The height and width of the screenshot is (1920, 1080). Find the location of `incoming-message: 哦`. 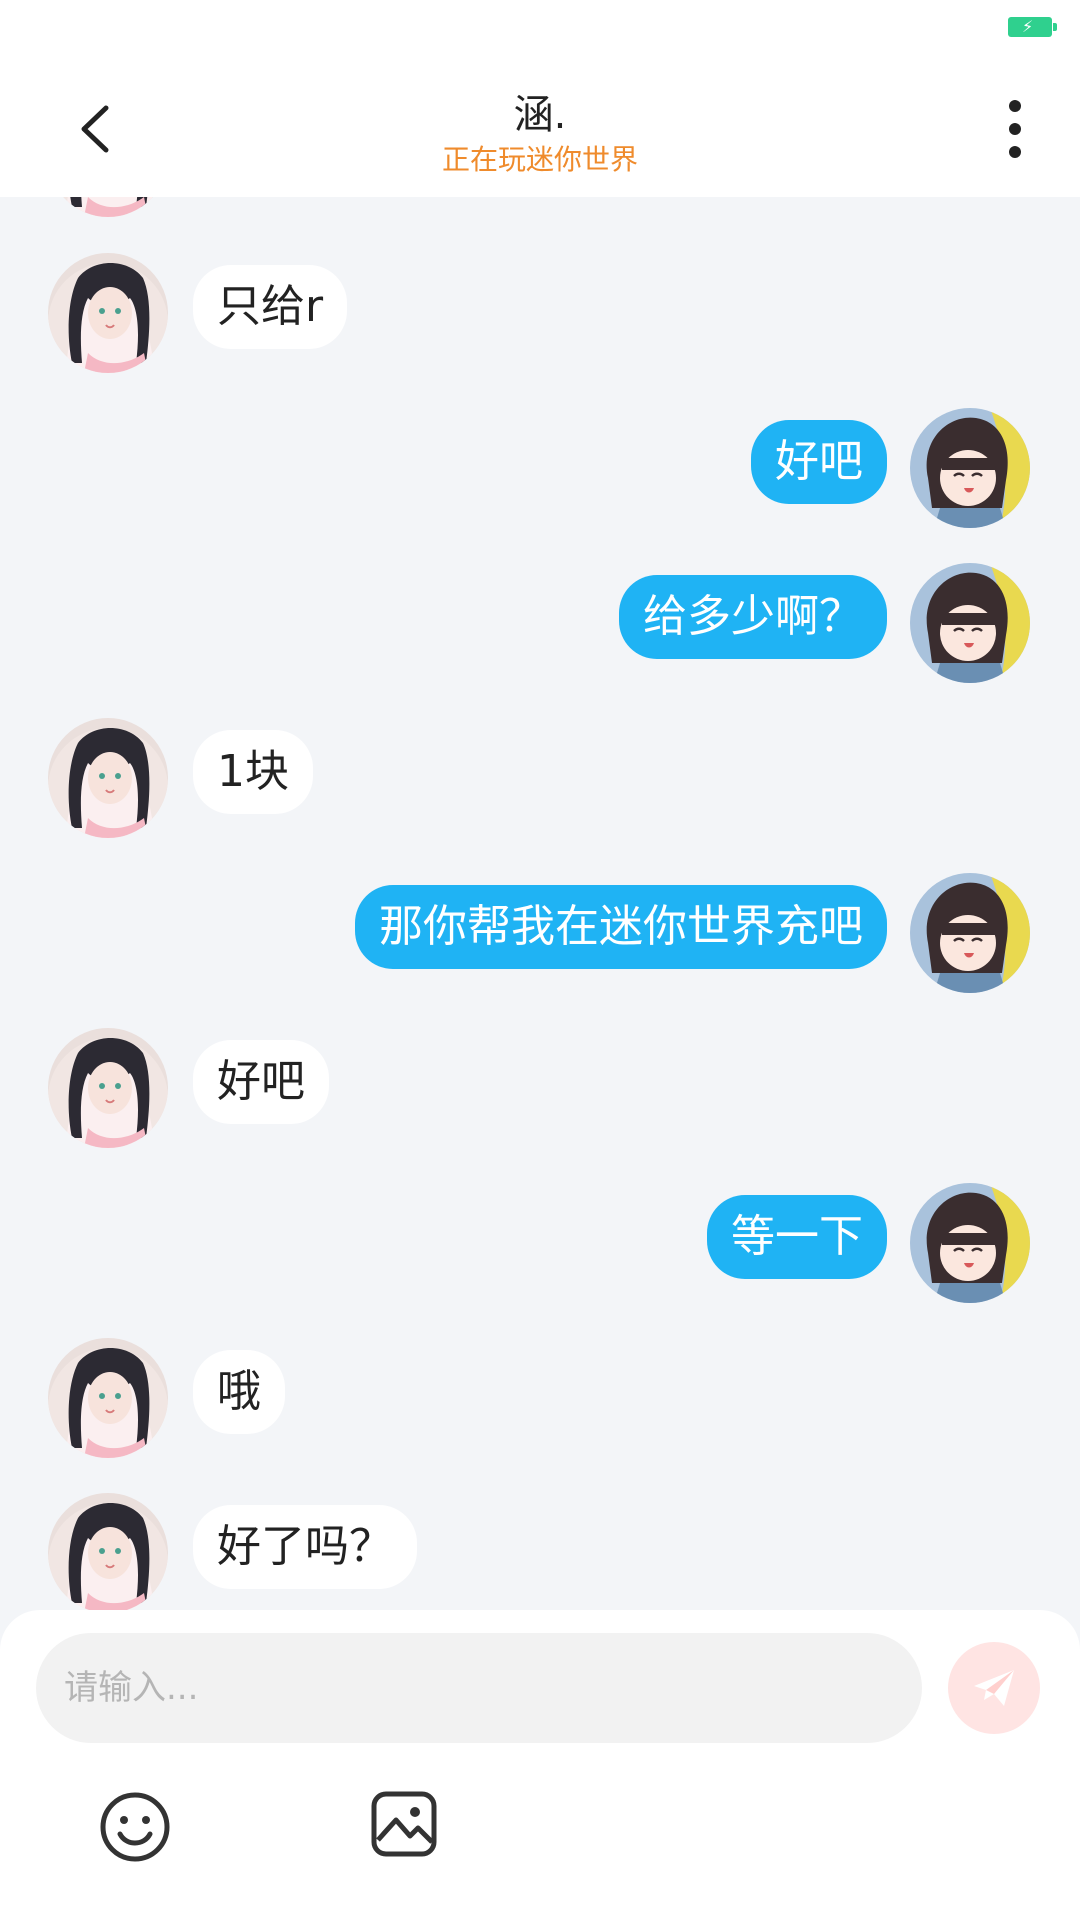

incoming-message: 哦 is located at coordinates (239, 1392).